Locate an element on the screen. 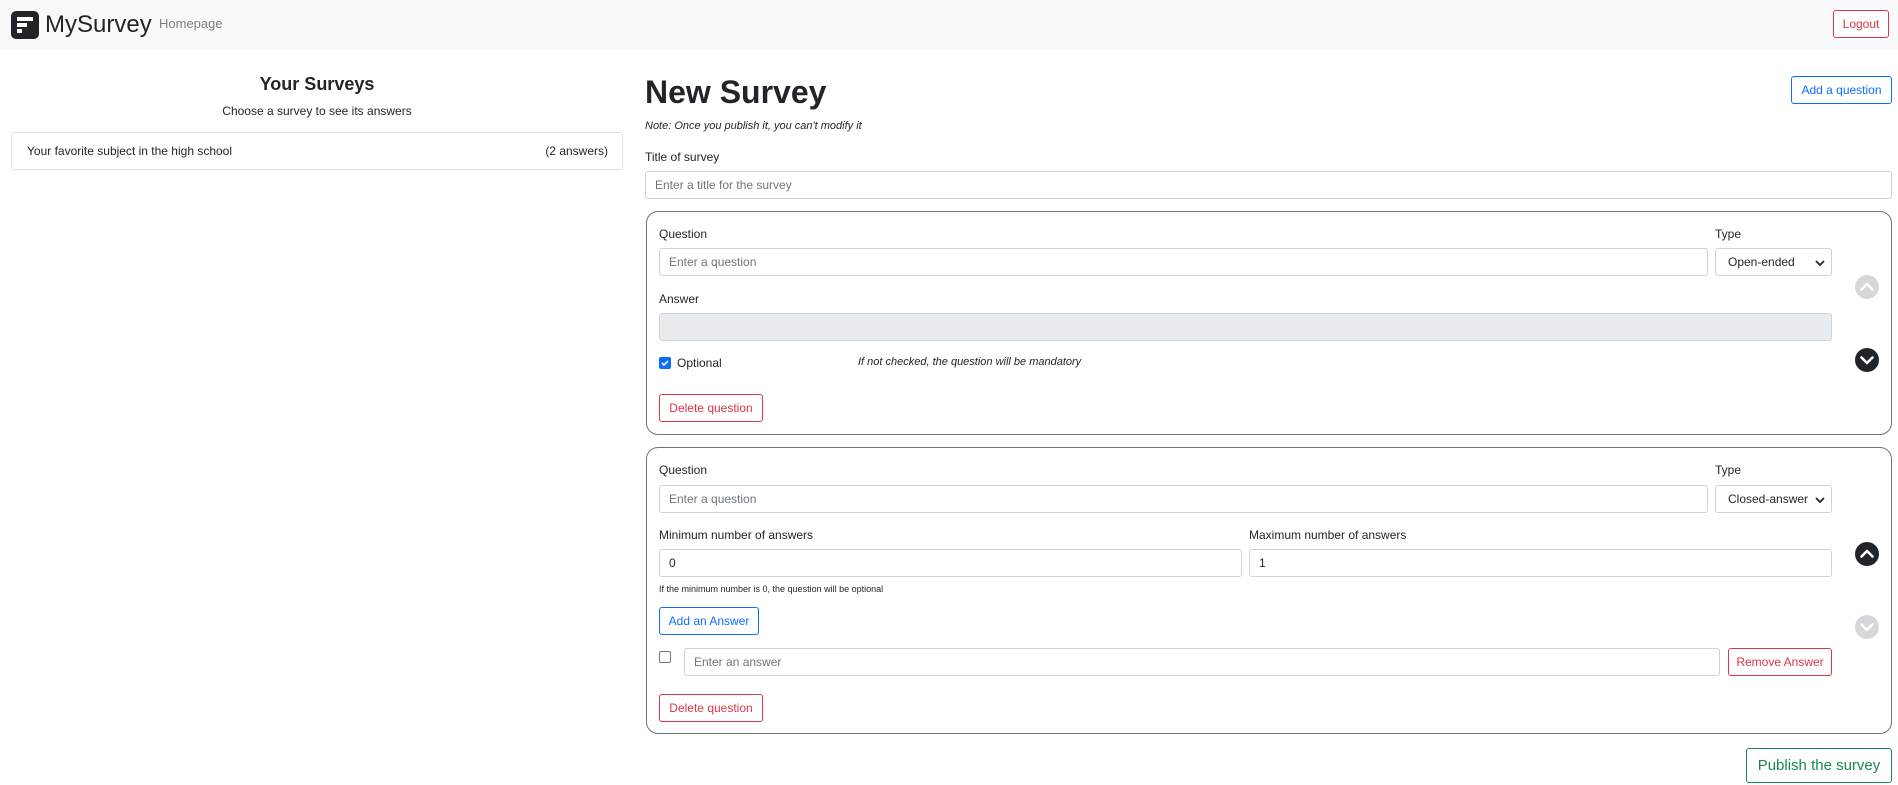 This screenshot has width=1898, height=785. logout-button: Logout is located at coordinates (1861, 24).